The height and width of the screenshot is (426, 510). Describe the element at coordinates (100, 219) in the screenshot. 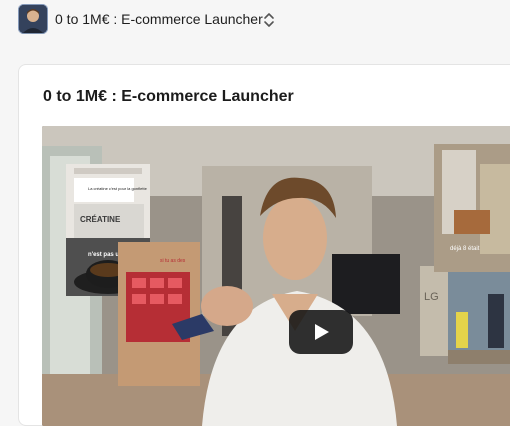

I see `product-label: CRÉATINE` at that location.